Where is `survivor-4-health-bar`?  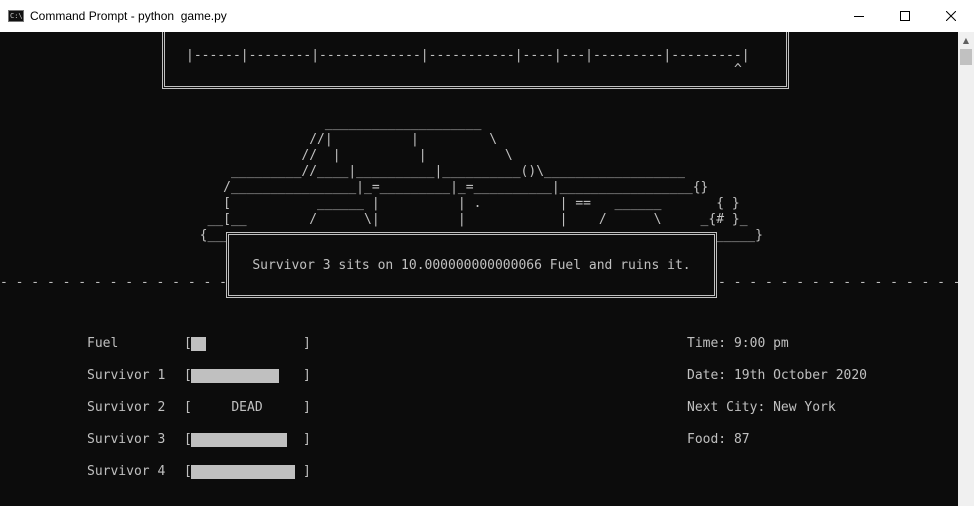 survivor-4-health-bar is located at coordinates (243, 472).